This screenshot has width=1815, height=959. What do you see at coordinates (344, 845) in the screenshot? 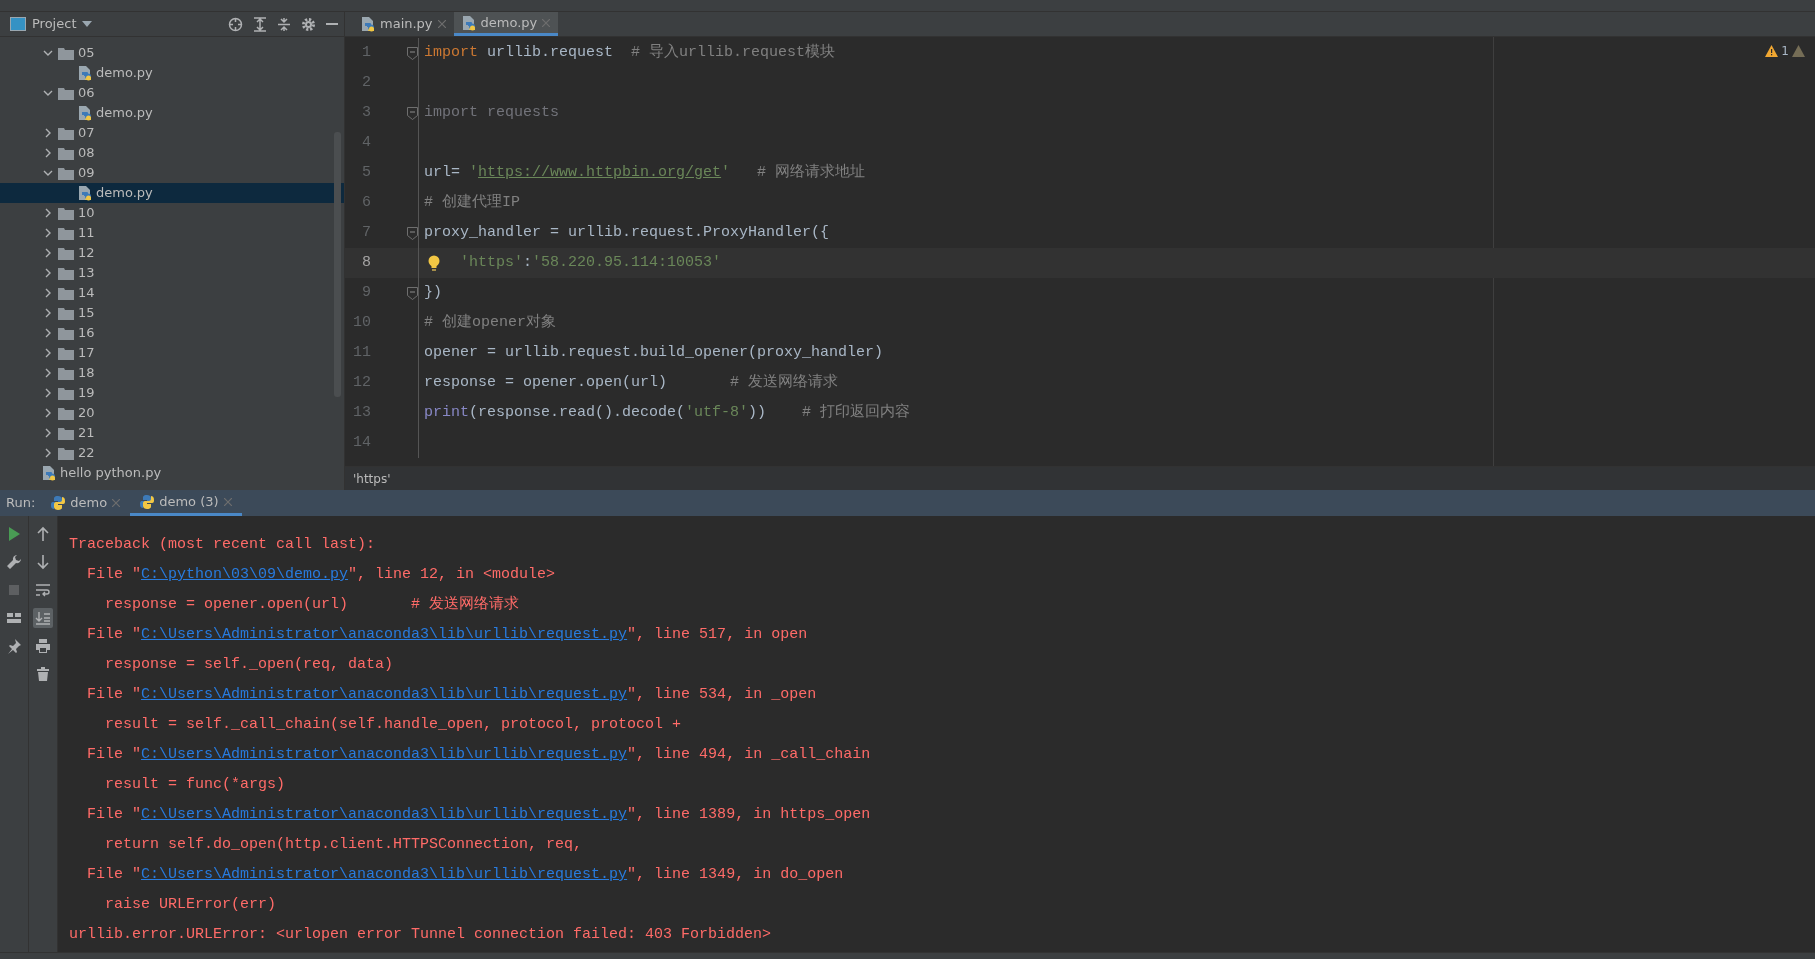
I see `console-line: return self.do_open(http.client.HTTPSConnection, req,` at bounding box center [344, 845].